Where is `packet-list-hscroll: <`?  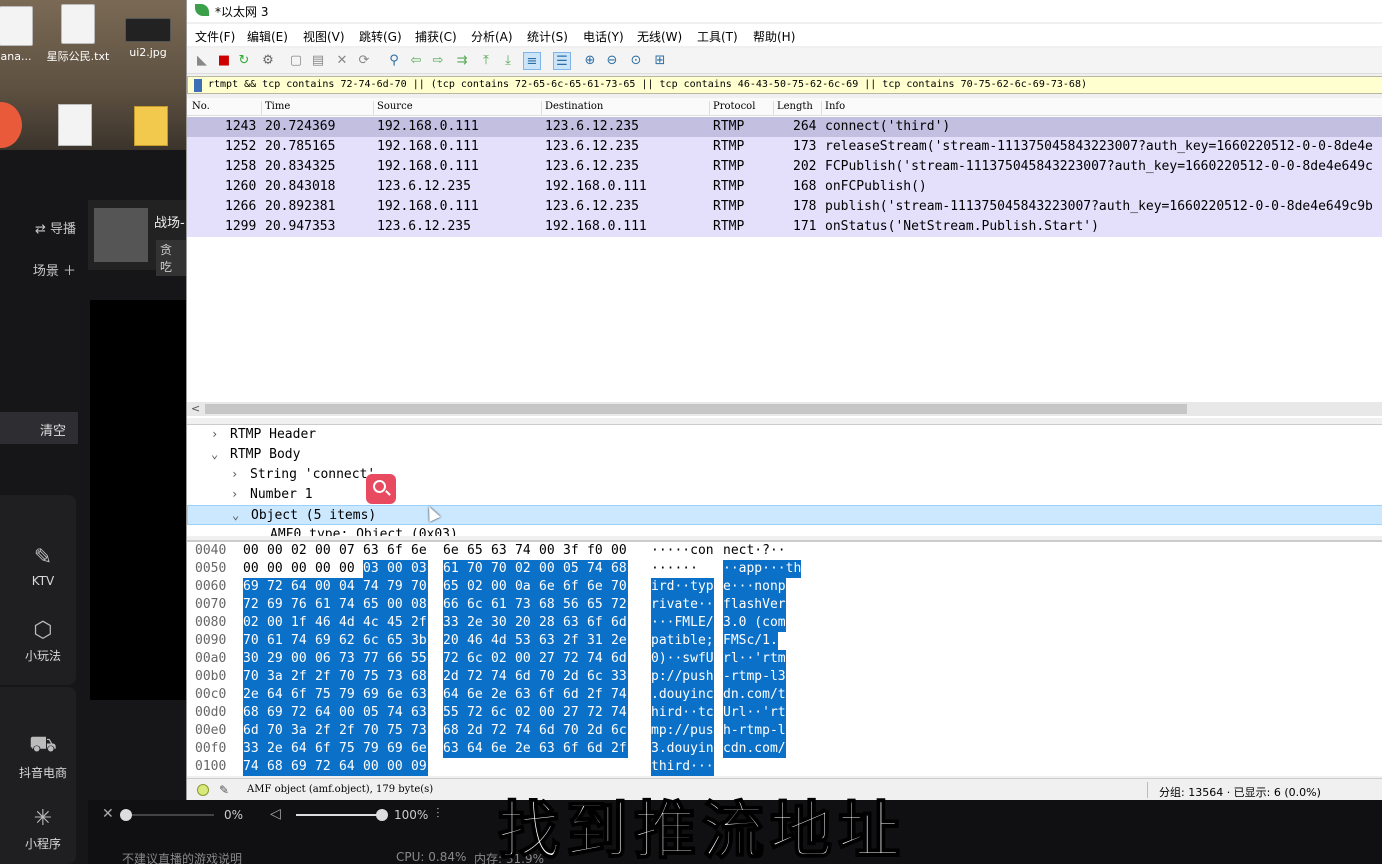 packet-list-hscroll: < is located at coordinates (784, 409).